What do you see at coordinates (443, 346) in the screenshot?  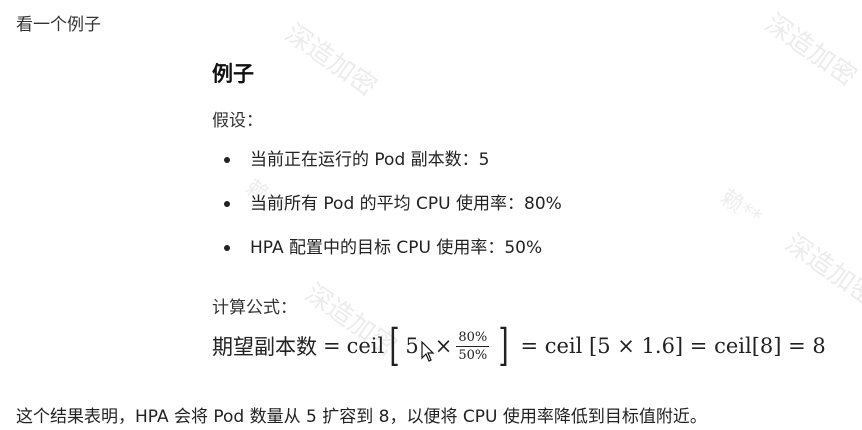 I see `formula-times: ×` at bounding box center [443, 346].